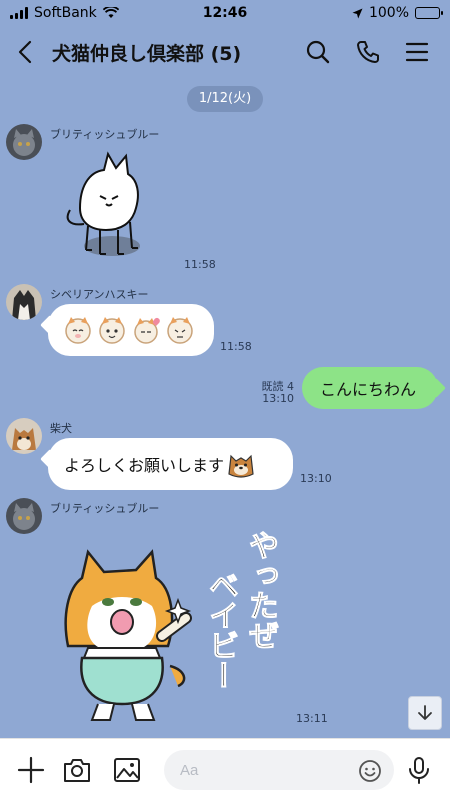 This screenshot has width=450, height=800. I want to click on image-button, so click(127, 770).